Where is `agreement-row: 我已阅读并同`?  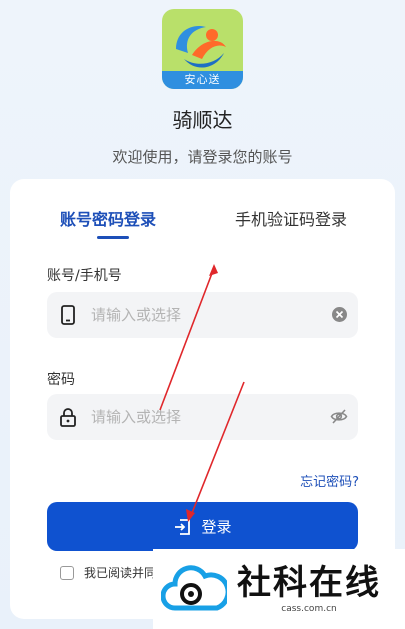 agreement-row: 我已阅读并同 is located at coordinates (108, 572).